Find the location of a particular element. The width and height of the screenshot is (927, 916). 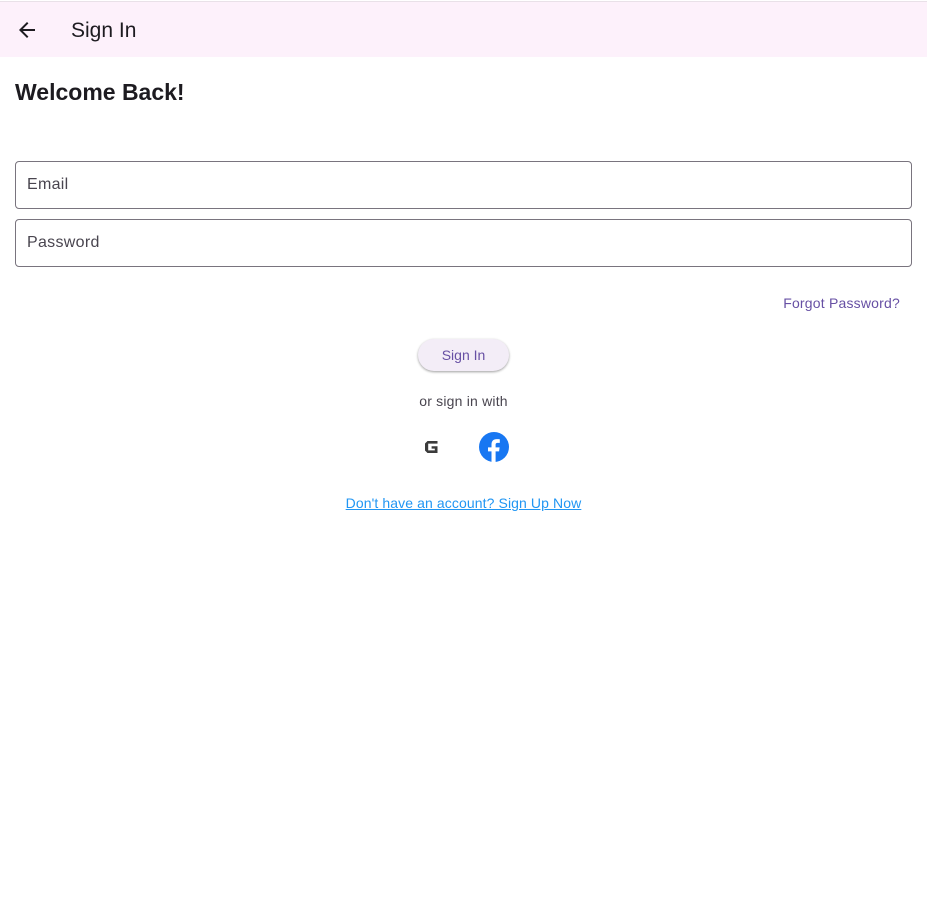

forgot-password-link: Forgot Password? is located at coordinates (841, 303).